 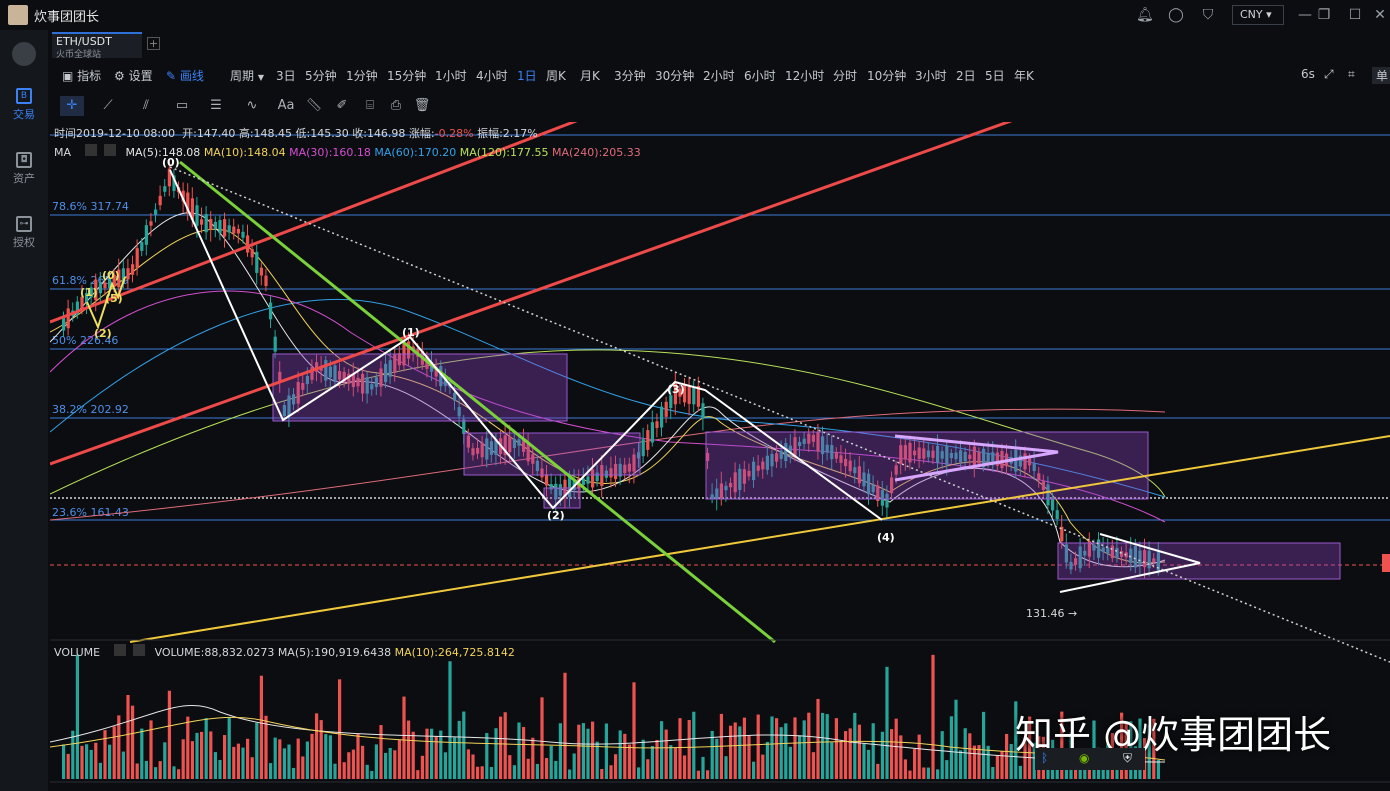 What do you see at coordinates (108, 106) in the screenshot?
I see `line-tool-icon: ⟋` at bounding box center [108, 106].